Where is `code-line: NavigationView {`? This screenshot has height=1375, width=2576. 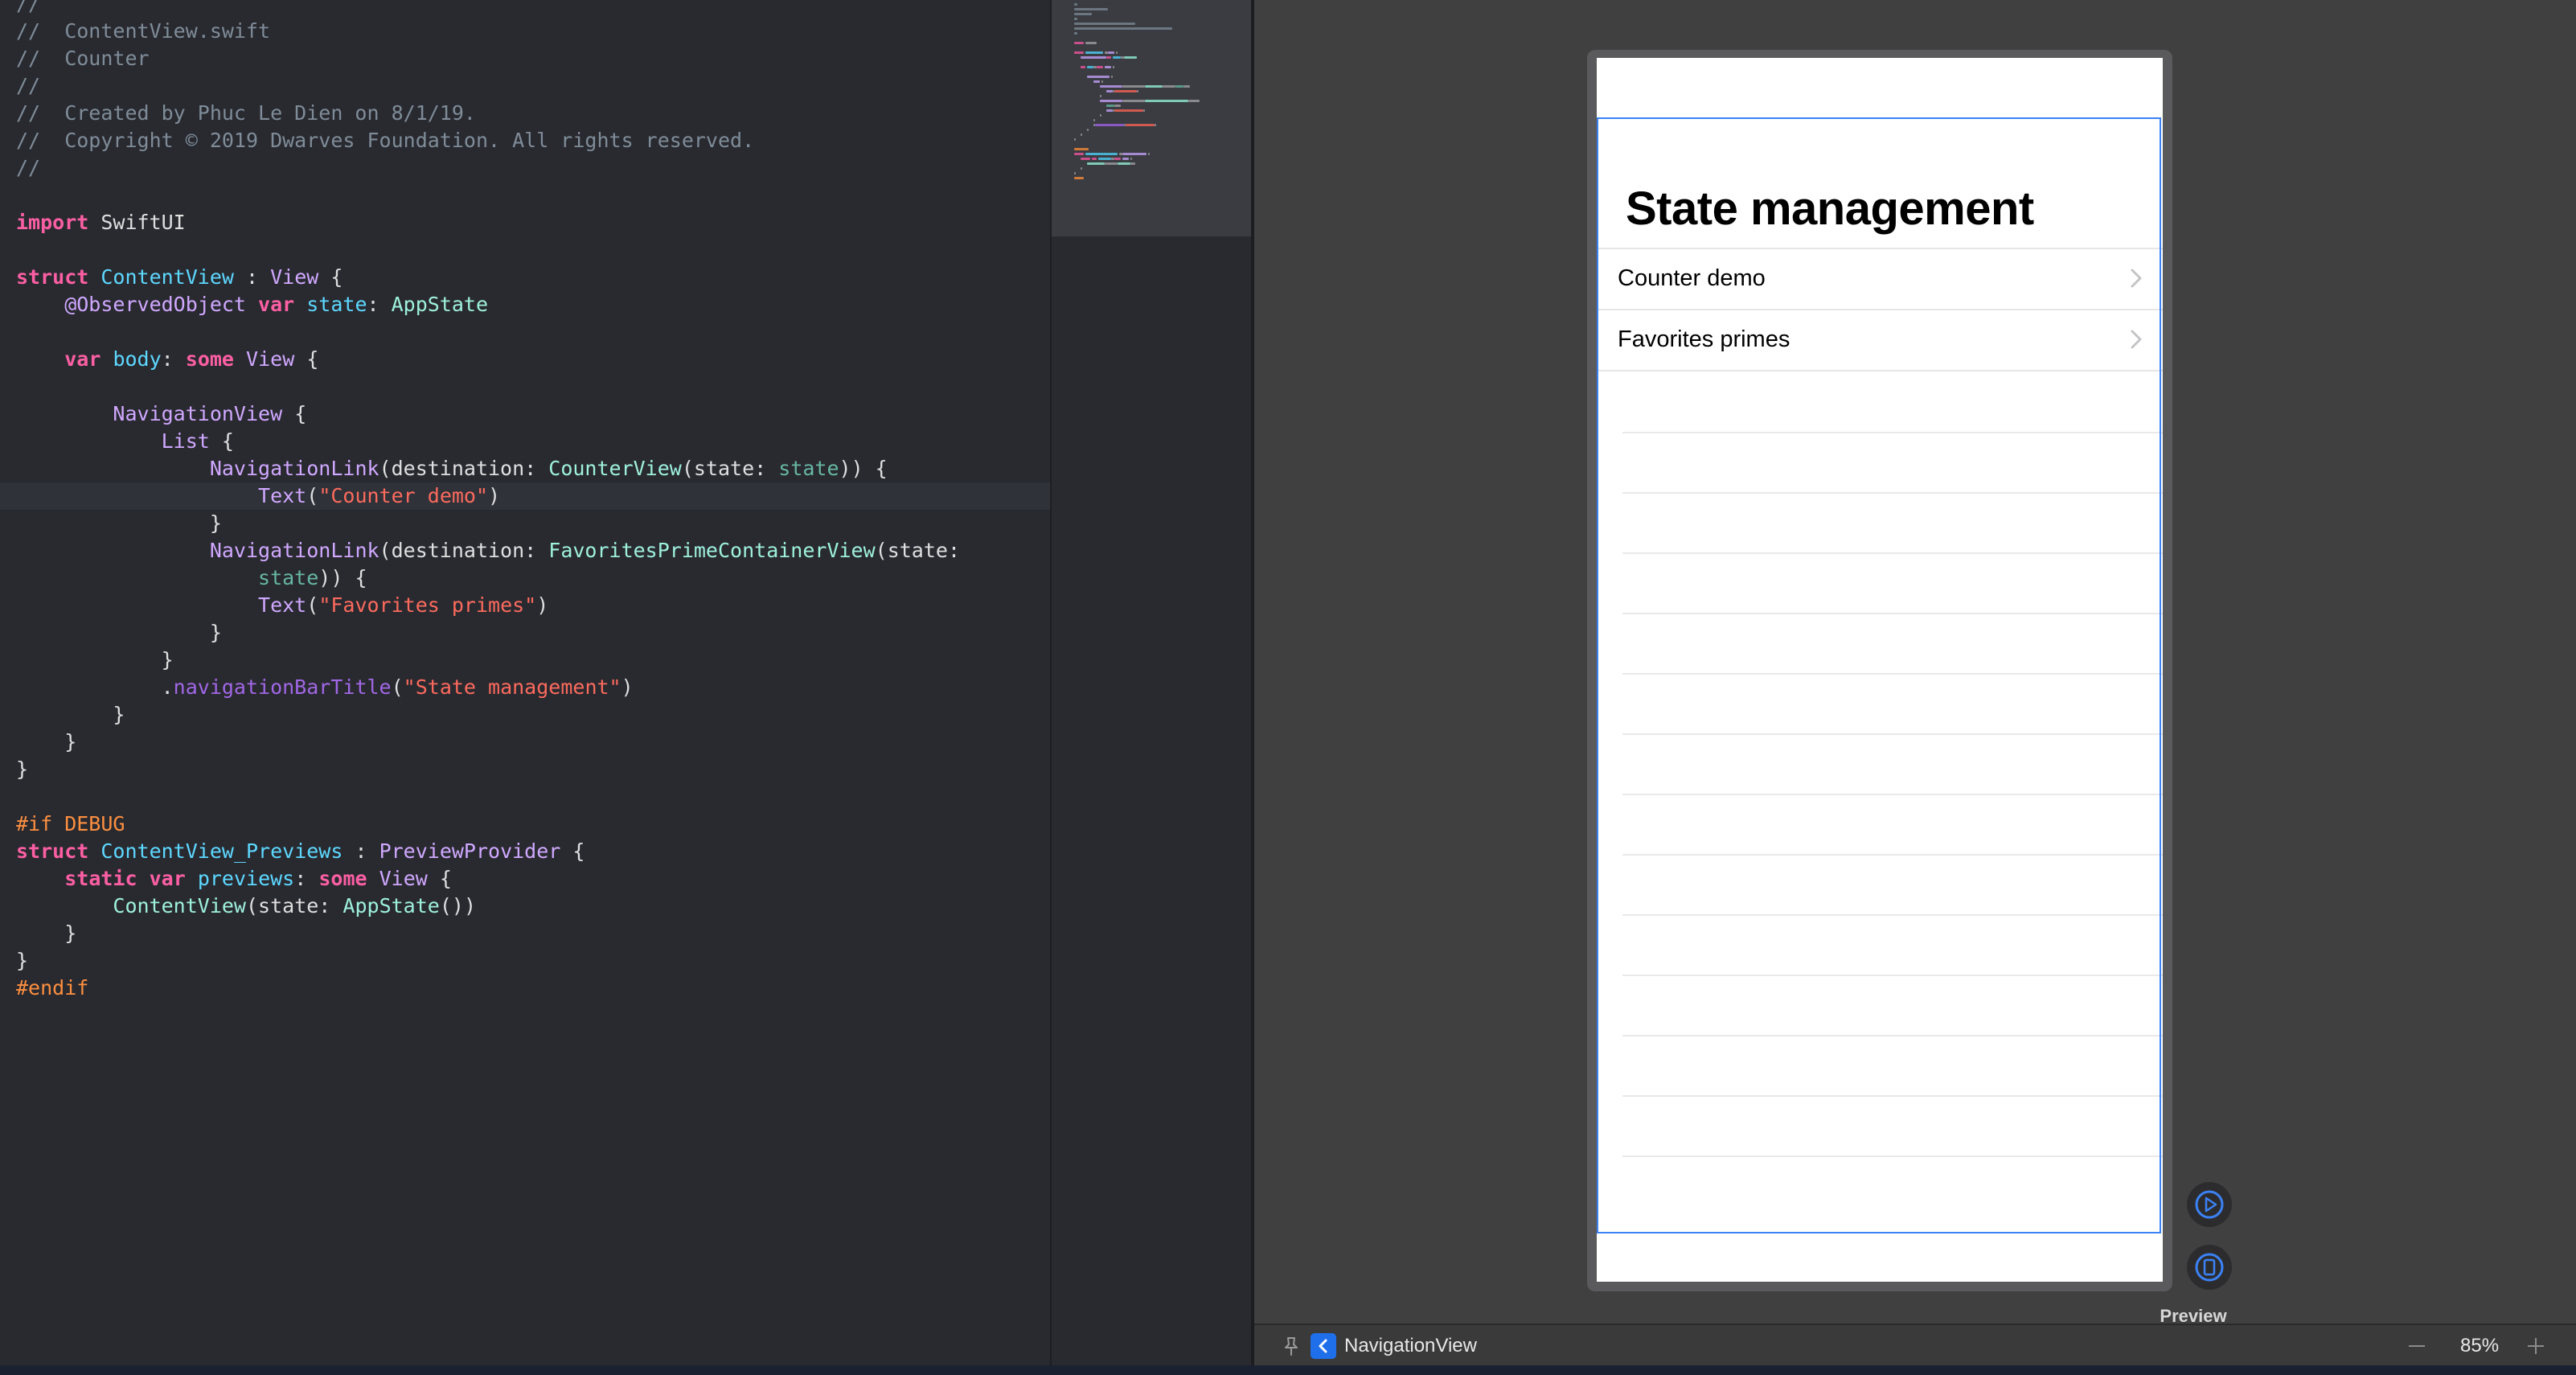 code-line: NavigationView { is located at coordinates (533, 414).